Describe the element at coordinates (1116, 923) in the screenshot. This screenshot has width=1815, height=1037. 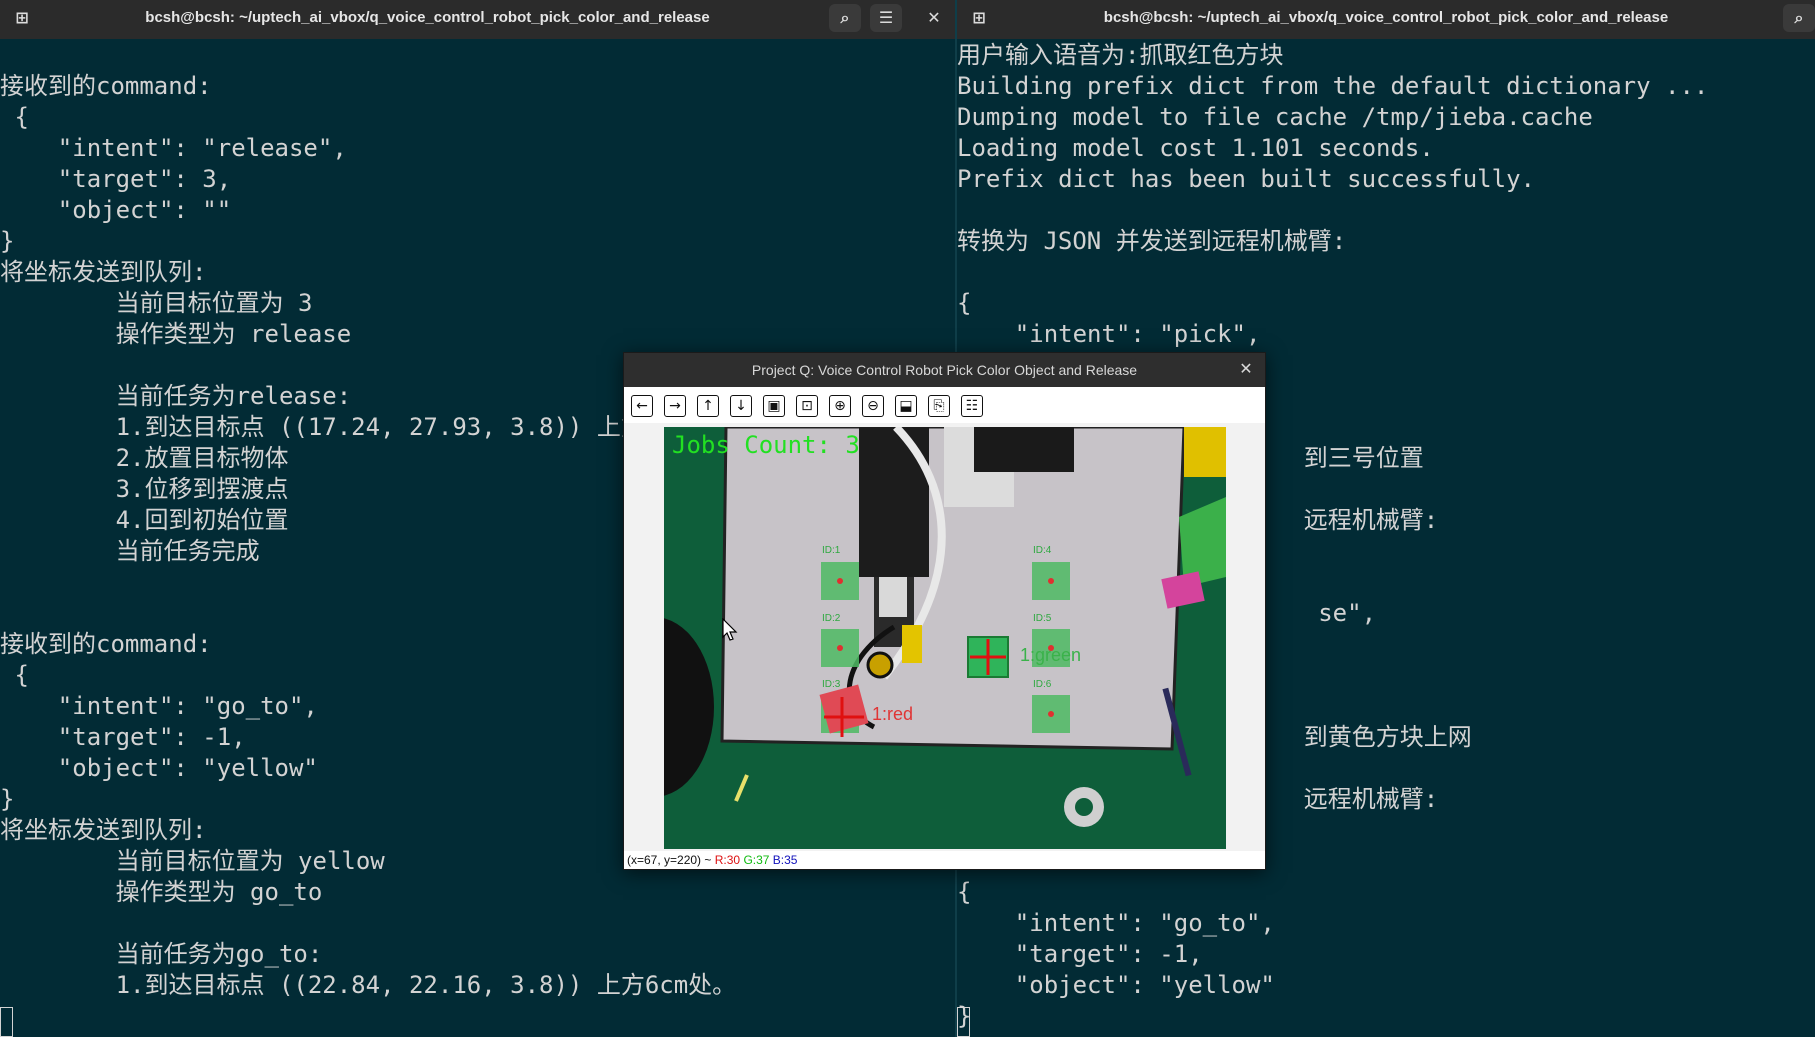
I see `terminal-line: "intent": "go_to",` at that location.